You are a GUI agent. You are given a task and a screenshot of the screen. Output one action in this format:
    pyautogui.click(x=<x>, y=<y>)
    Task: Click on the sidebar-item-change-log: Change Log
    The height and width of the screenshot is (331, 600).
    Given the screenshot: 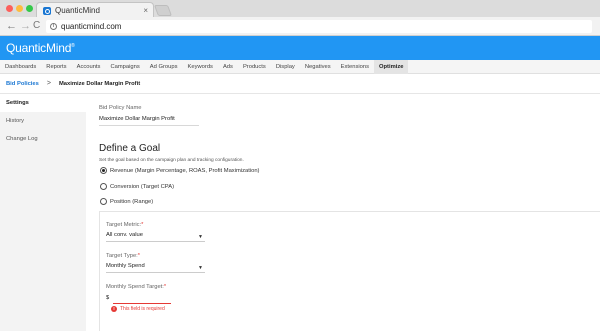 What is the action you would take?
    pyautogui.click(x=43, y=139)
    